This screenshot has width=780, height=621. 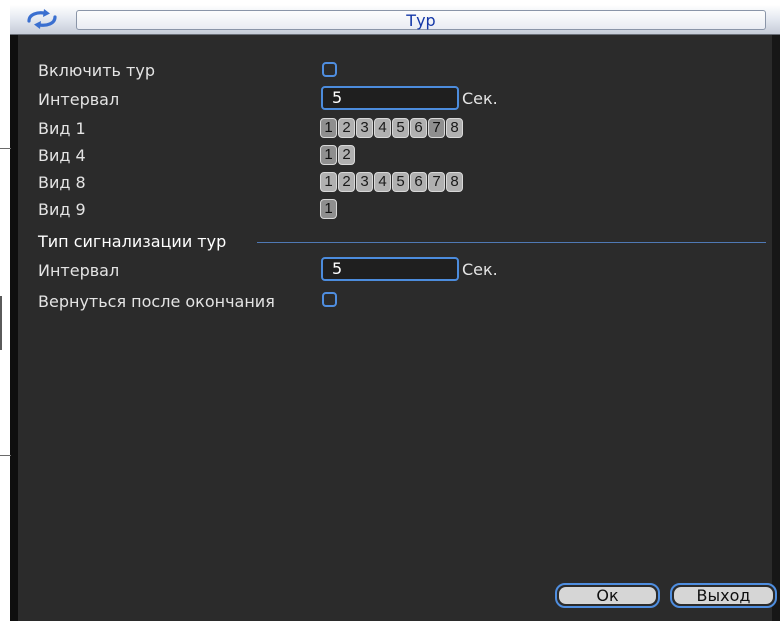 What do you see at coordinates (14, 328) in the screenshot?
I see `left-border` at bounding box center [14, 328].